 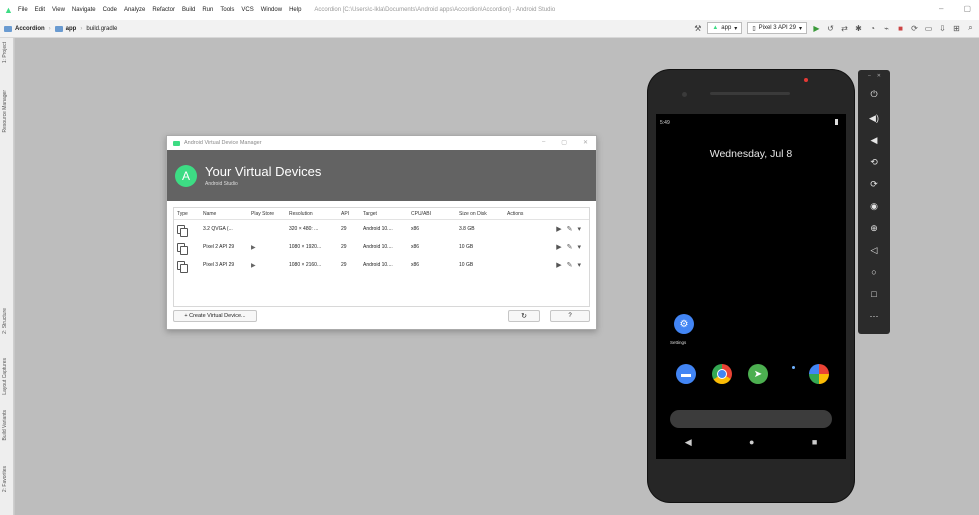 I want to click on menu-edit: Edit, so click(x=40, y=10).